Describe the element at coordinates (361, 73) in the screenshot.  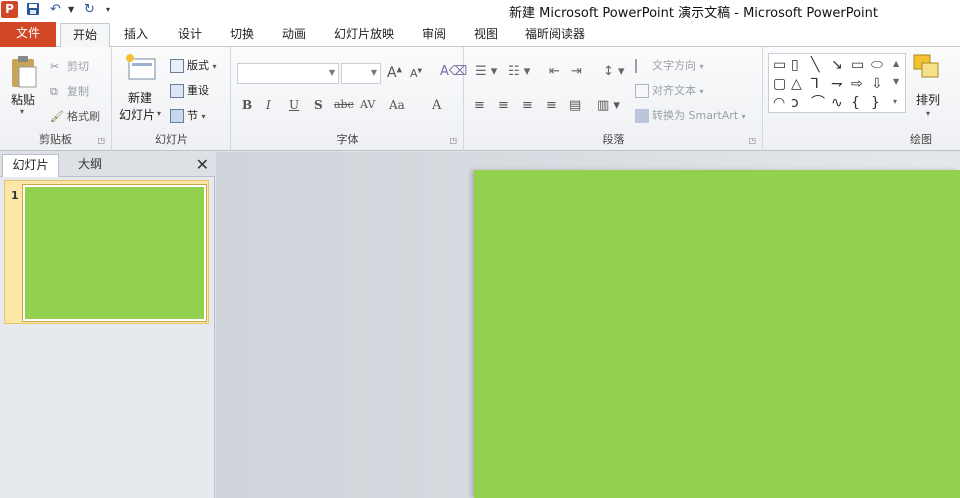
I see `font-size-combo: ▼` at that location.